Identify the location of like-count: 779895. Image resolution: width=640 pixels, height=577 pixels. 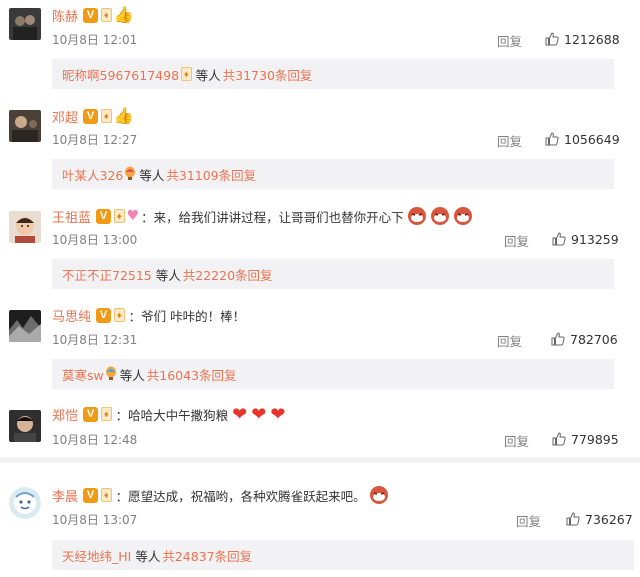
(595, 439).